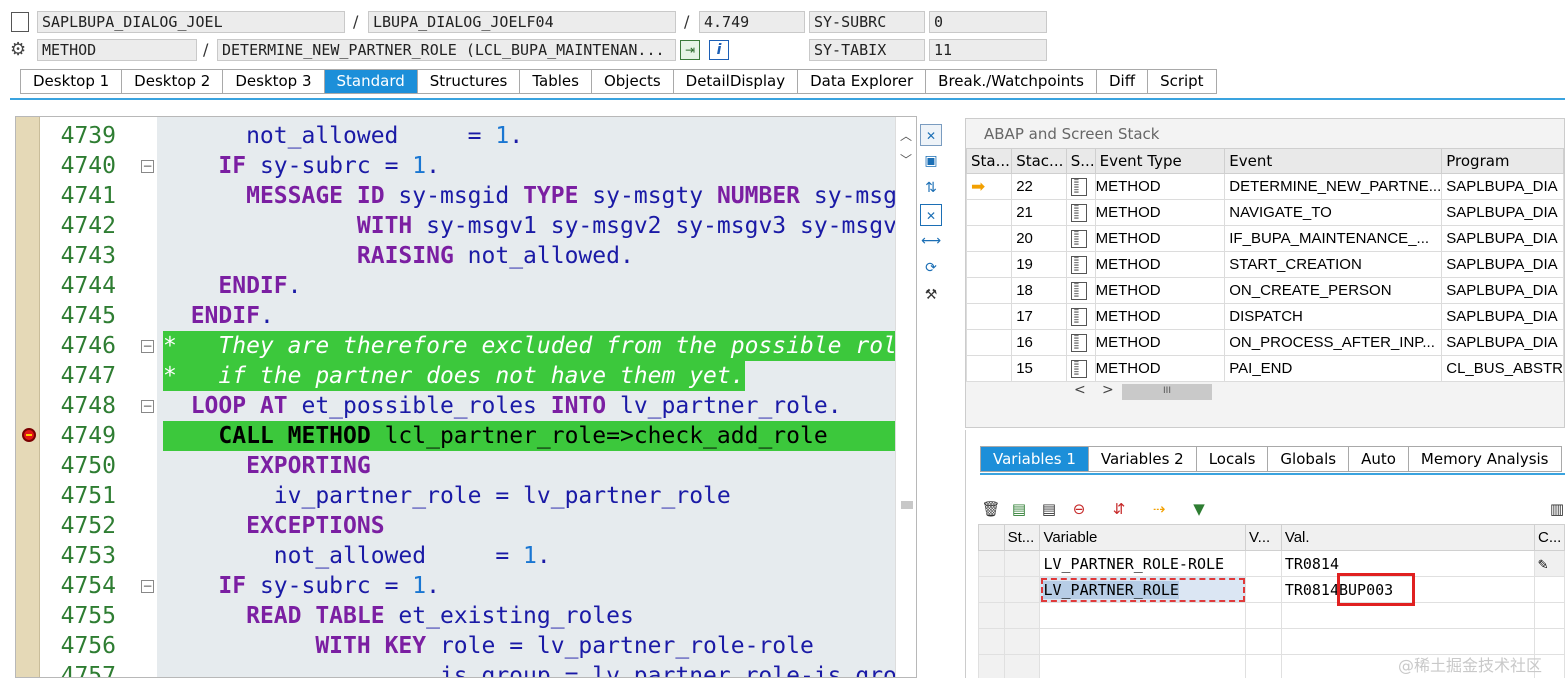  I want to click on code-line: READ TABLE et_existing_roles, so click(529, 616).